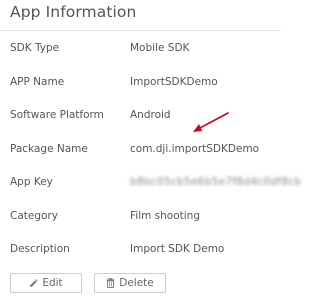 The image size is (320, 300). Describe the element at coordinates (150, 115) in the screenshot. I see `row-value: Android` at that location.